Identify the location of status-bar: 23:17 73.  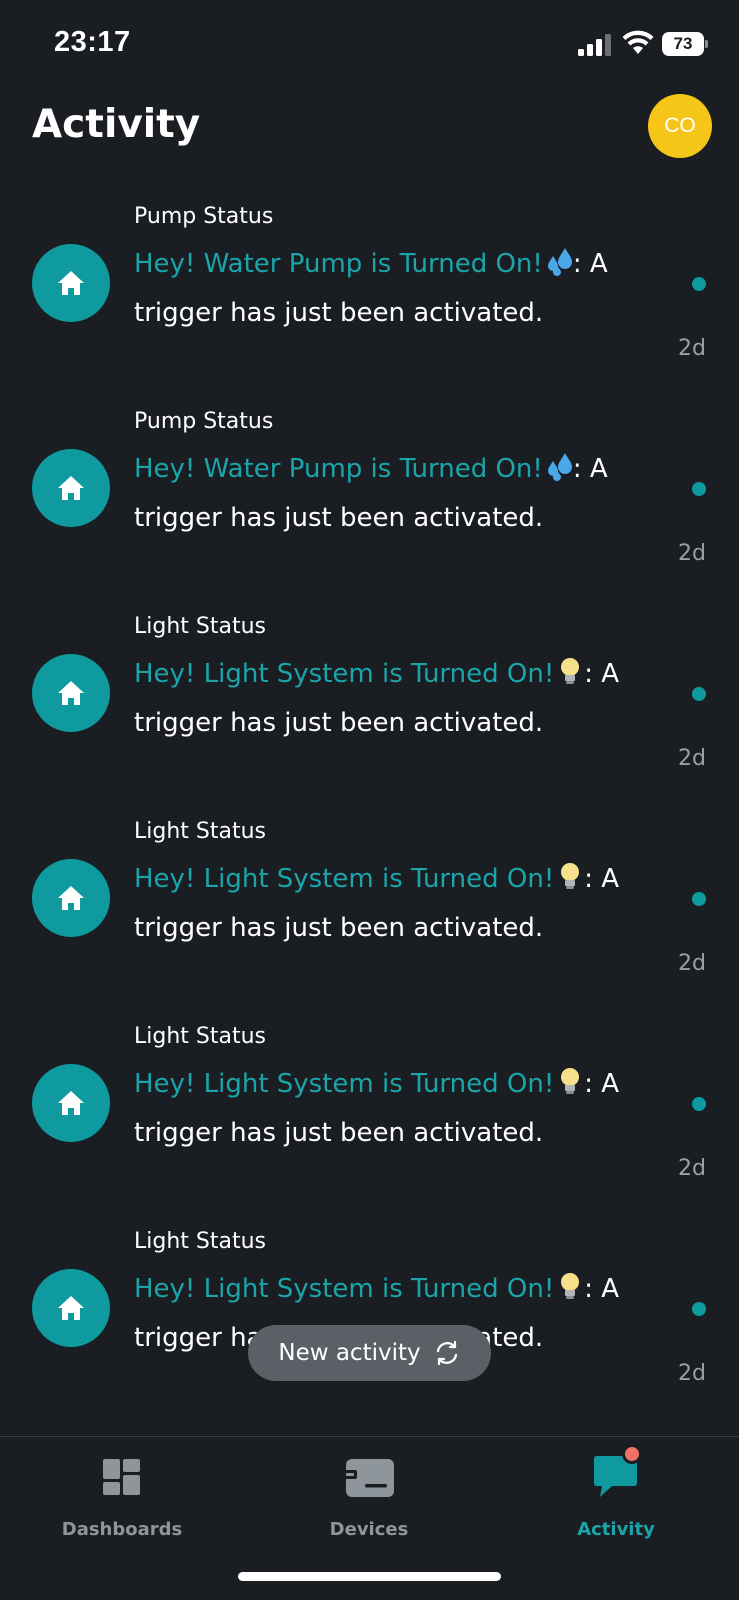
(369, 46).